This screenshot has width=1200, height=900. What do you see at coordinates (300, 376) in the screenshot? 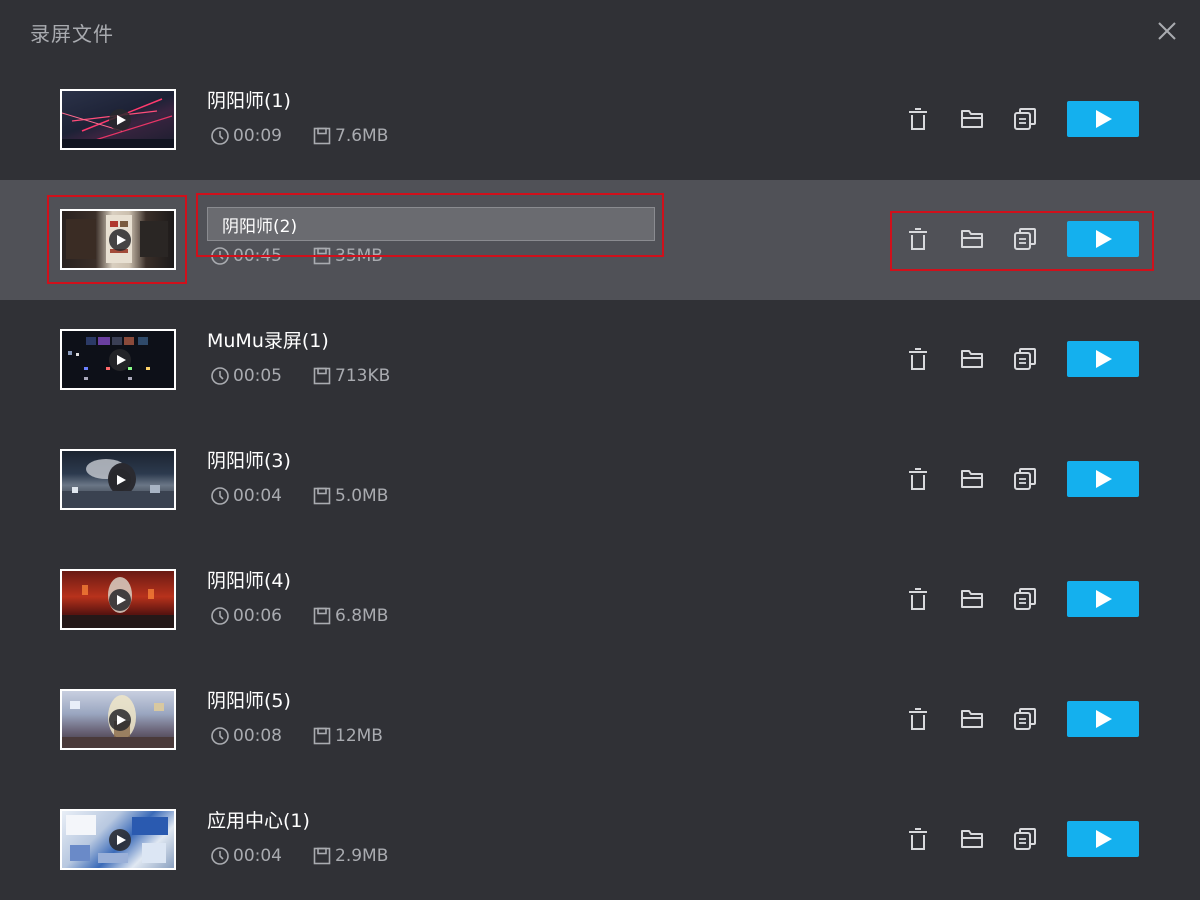
I see `recording-meta: 00:05 713KB` at bounding box center [300, 376].